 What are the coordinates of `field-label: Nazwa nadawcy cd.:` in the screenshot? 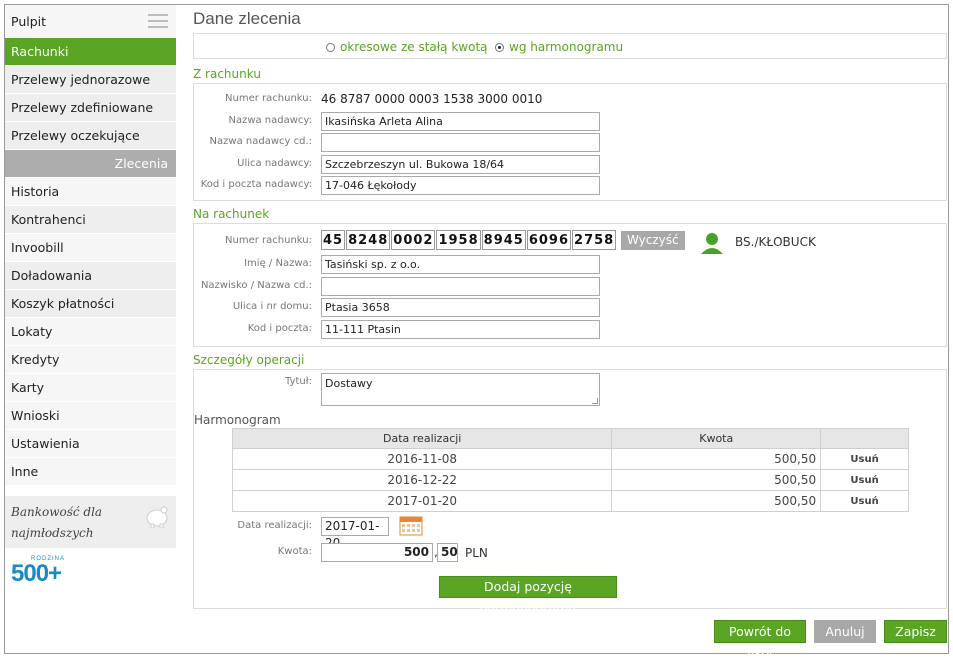 It's located at (260, 141).